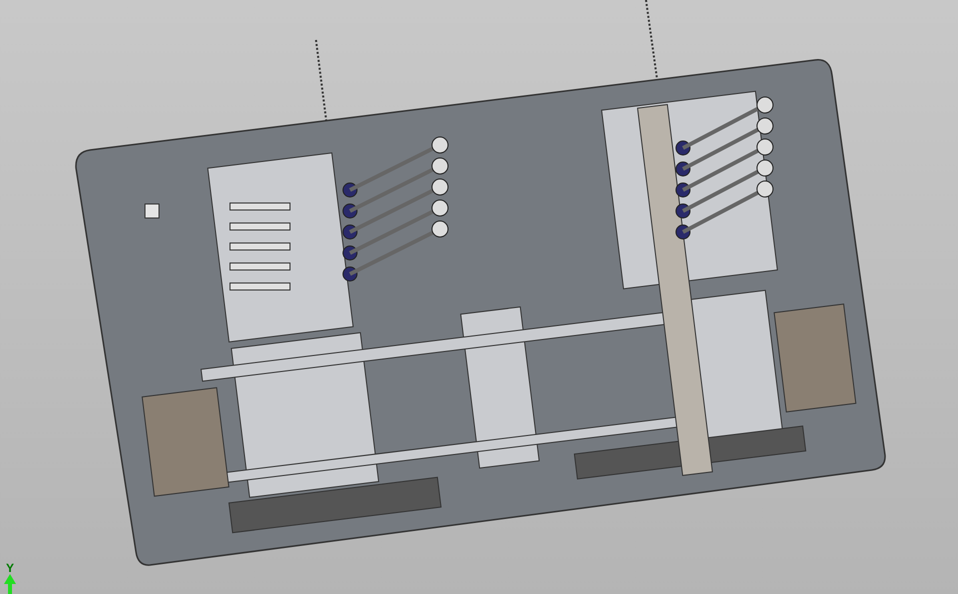 The width and height of the screenshot is (958, 594). What do you see at coordinates (10, 584) in the screenshot?
I see `axis-arrow-icon` at bounding box center [10, 584].